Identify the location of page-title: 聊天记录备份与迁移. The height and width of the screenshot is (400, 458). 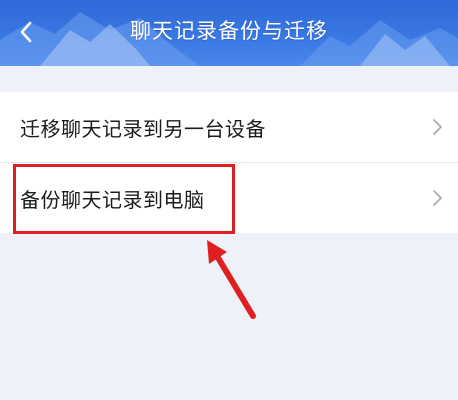
(229, 31).